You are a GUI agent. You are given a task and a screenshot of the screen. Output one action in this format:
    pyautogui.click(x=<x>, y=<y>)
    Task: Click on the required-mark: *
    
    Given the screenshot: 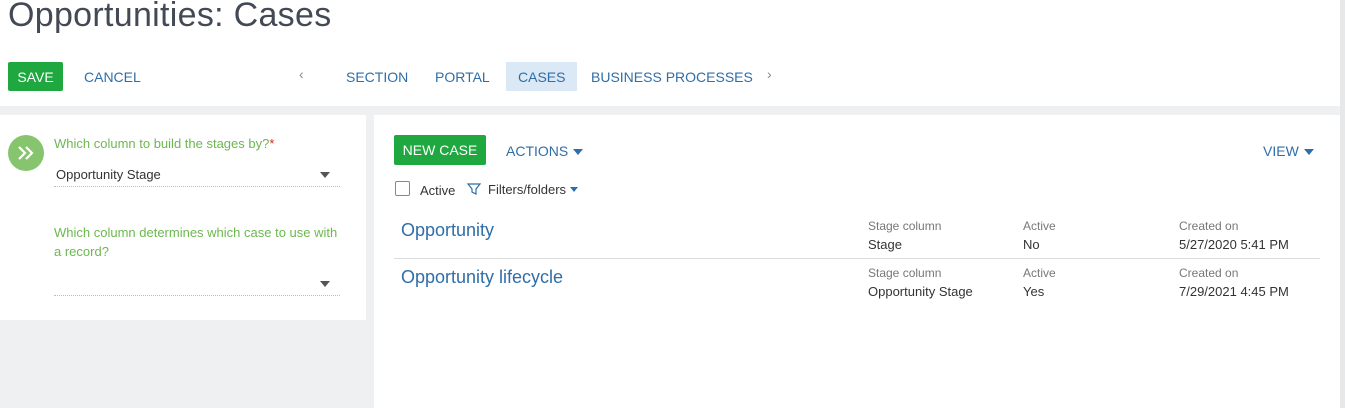 What is the action you would take?
    pyautogui.click(x=272, y=143)
    